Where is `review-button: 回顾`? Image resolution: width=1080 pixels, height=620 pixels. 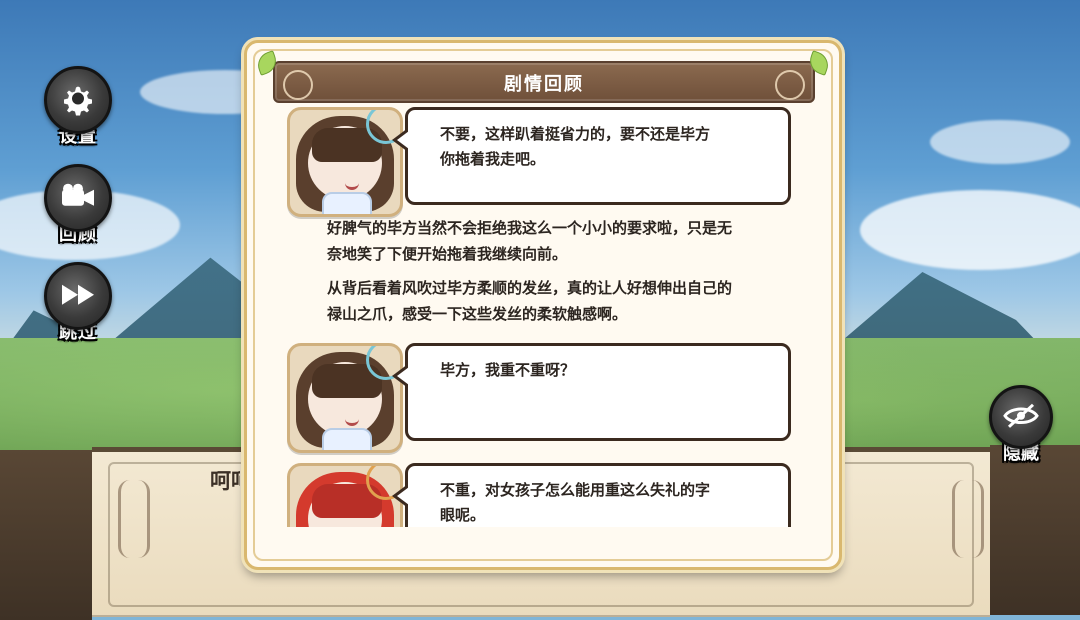
review-button: 回顾 is located at coordinates (78, 205).